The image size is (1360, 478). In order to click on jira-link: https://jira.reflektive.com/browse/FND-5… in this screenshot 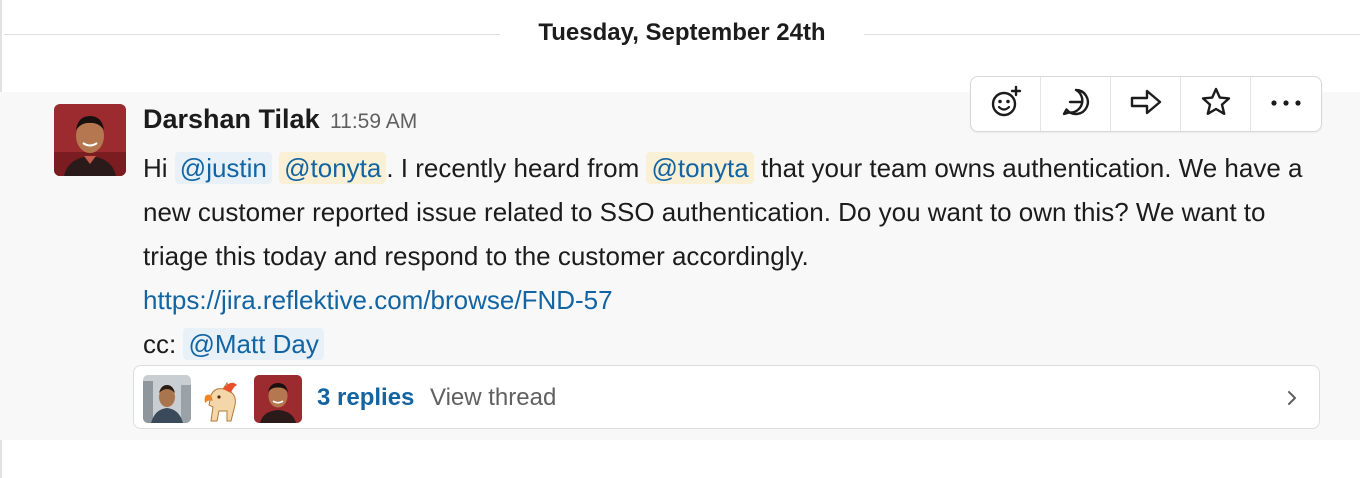, I will do `click(378, 300)`.